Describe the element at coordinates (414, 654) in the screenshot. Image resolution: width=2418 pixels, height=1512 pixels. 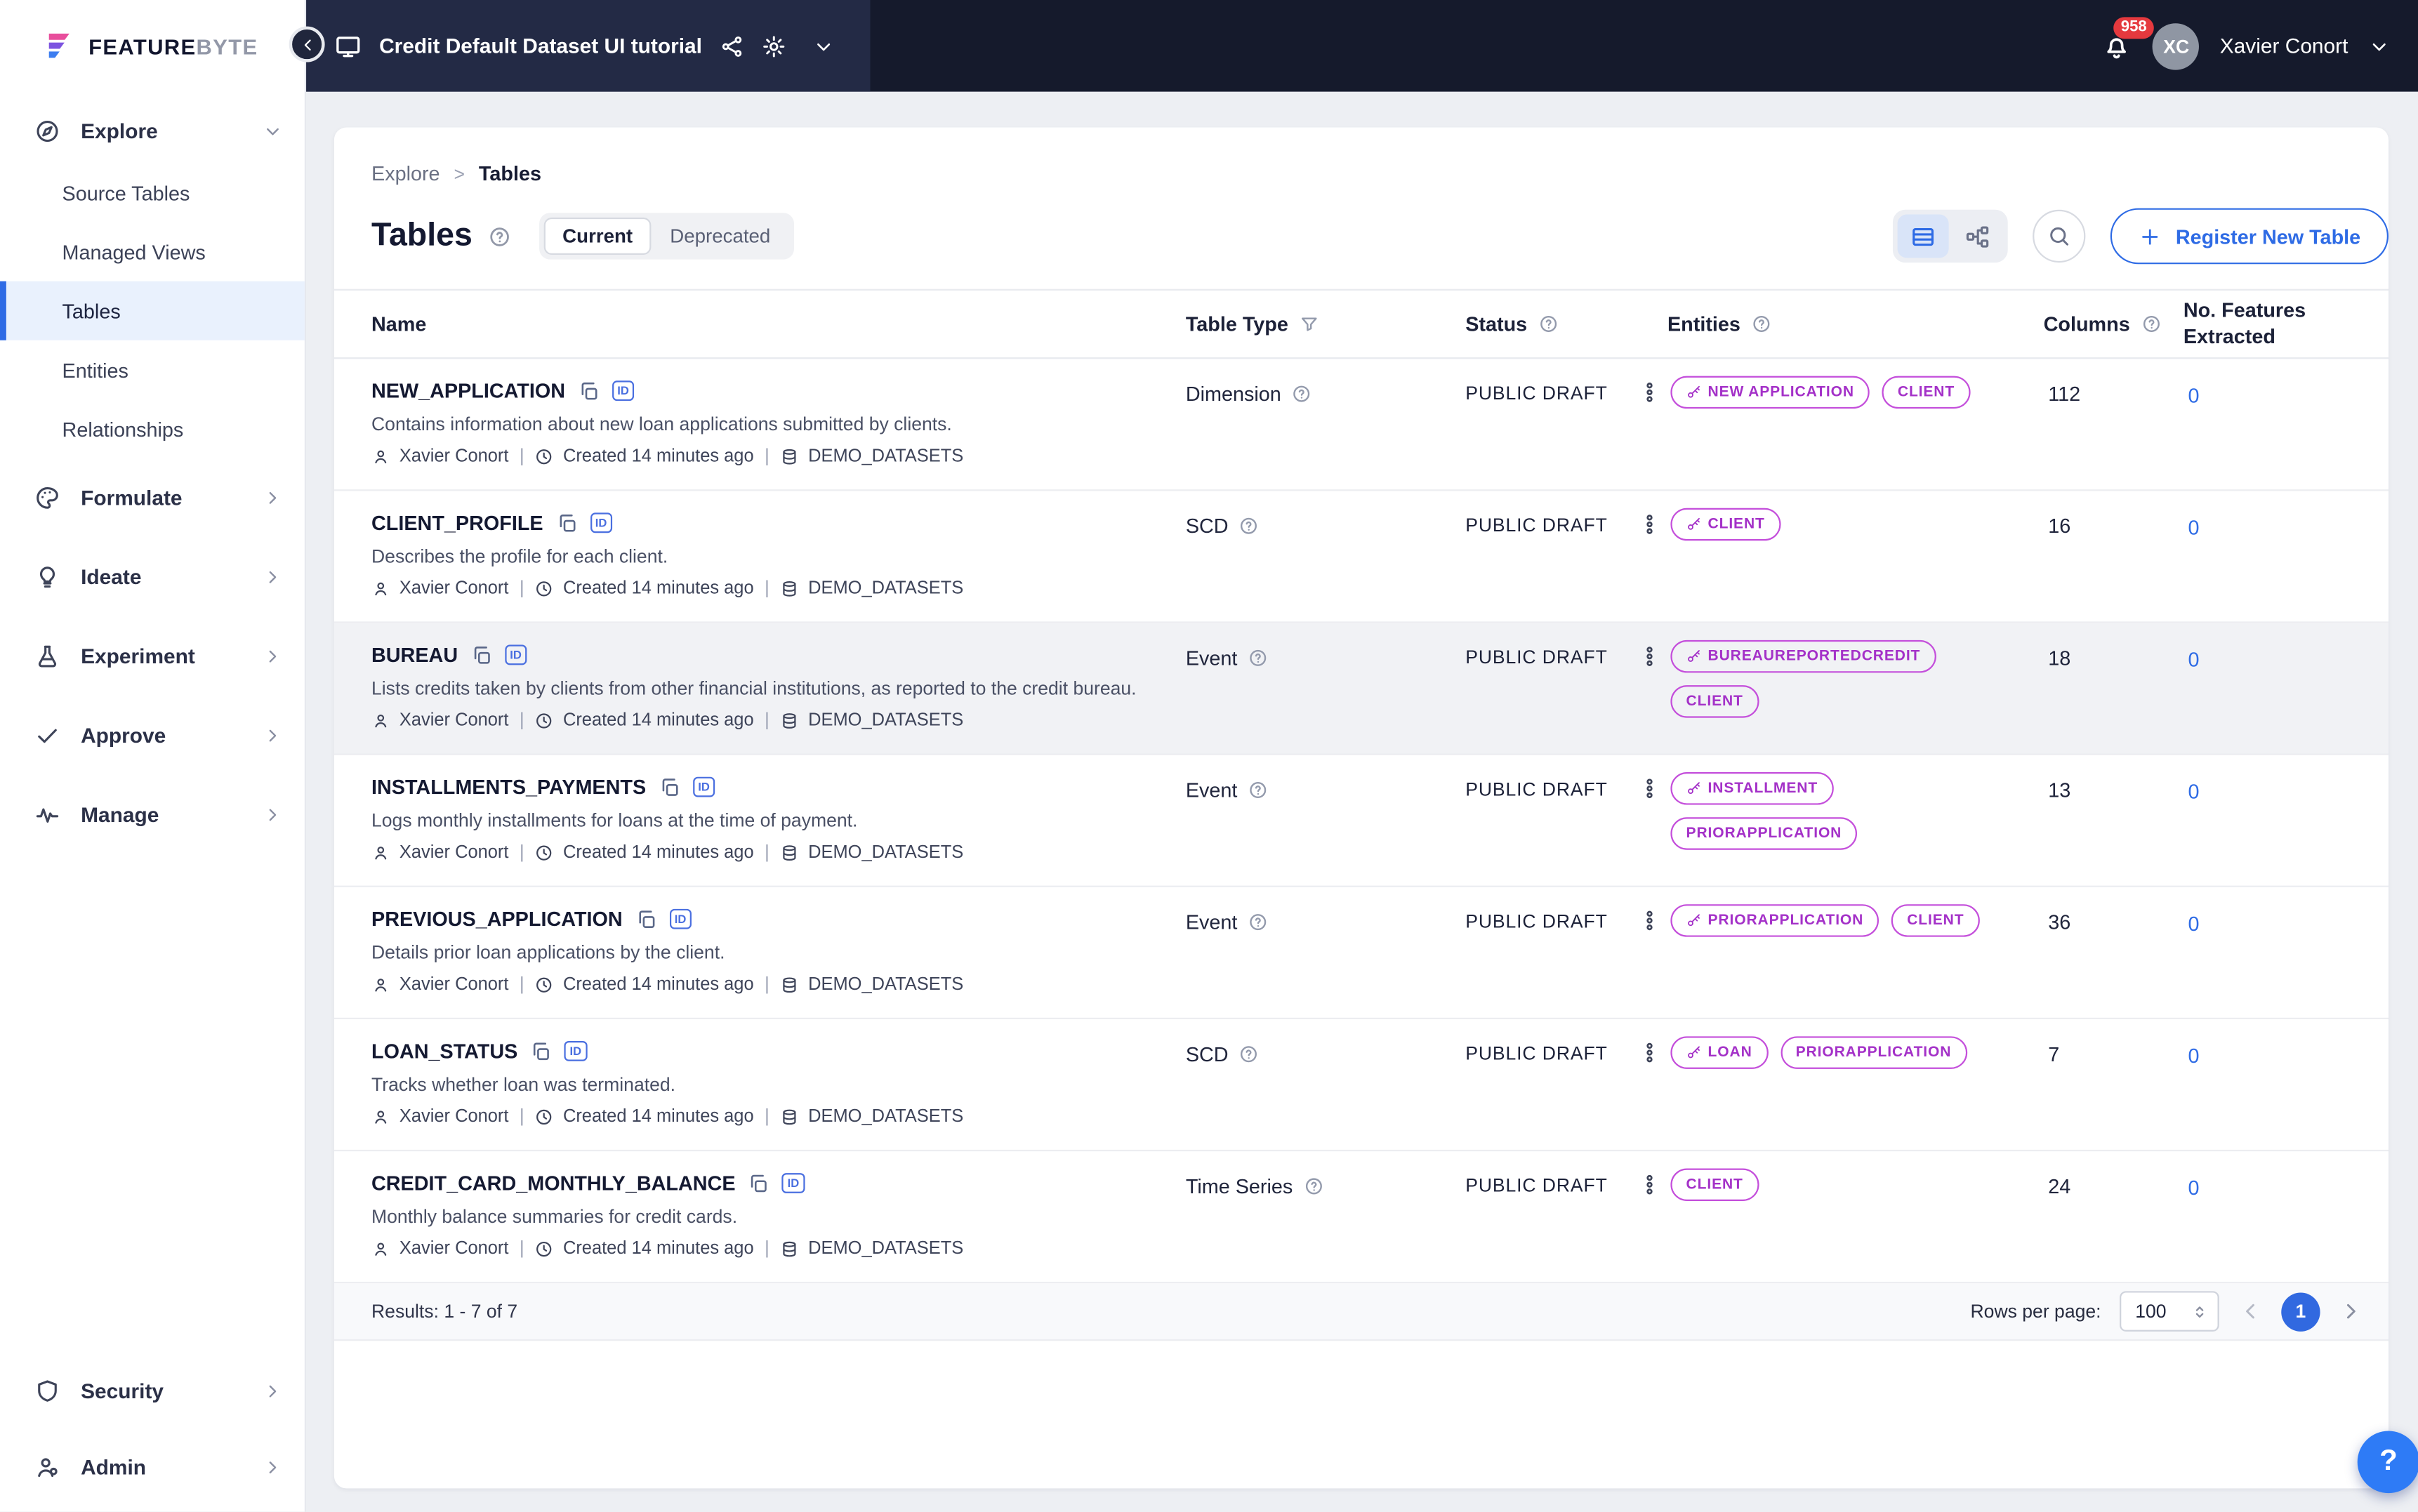
I see `table-name: BUREAU` at that location.